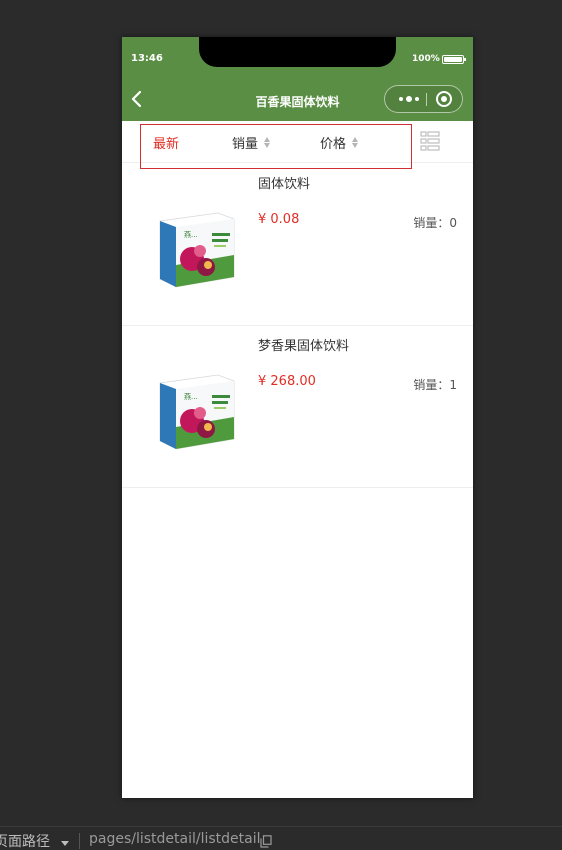 This screenshot has height=850, width=562. Describe the element at coordinates (435, 223) in the screenshot. I see `product-sales: 销量：0` at that location.